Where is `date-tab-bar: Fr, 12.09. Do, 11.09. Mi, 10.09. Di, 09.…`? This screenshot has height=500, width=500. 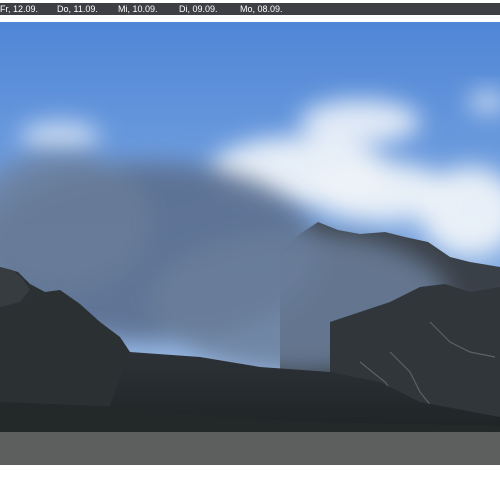
date-tab-bar: Fr, 12.09. Do, 11.09. Mi, 10.09. Di, 09.… is located at coordinates (250, 9).